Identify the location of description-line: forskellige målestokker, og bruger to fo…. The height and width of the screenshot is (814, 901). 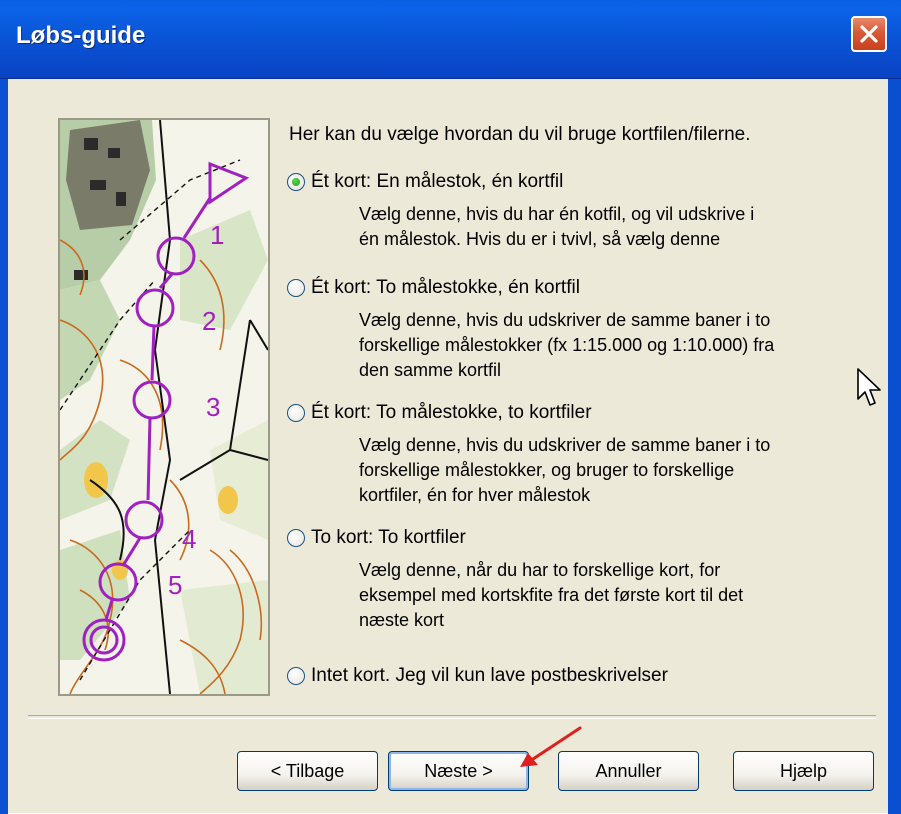
(547, 470).